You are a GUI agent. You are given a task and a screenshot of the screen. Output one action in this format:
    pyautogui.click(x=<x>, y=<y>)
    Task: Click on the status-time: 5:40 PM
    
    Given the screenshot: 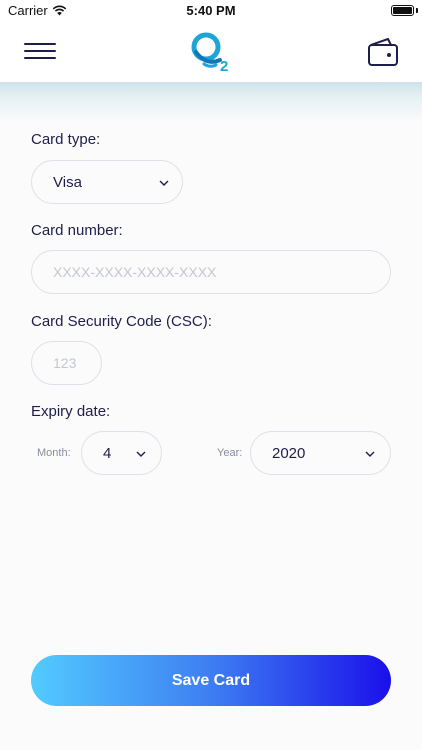 What is the action you would take?
    pyautogui.click(x=211, y=10)
    